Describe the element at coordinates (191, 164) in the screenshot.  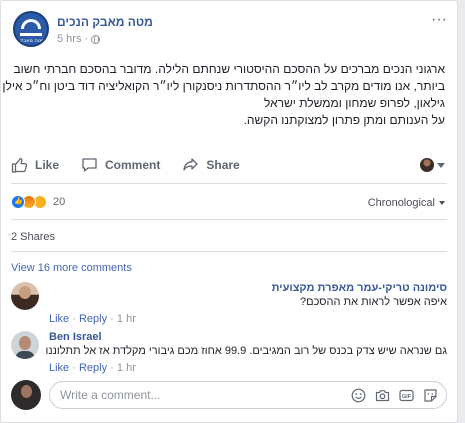
I see `share-icon` at that location.